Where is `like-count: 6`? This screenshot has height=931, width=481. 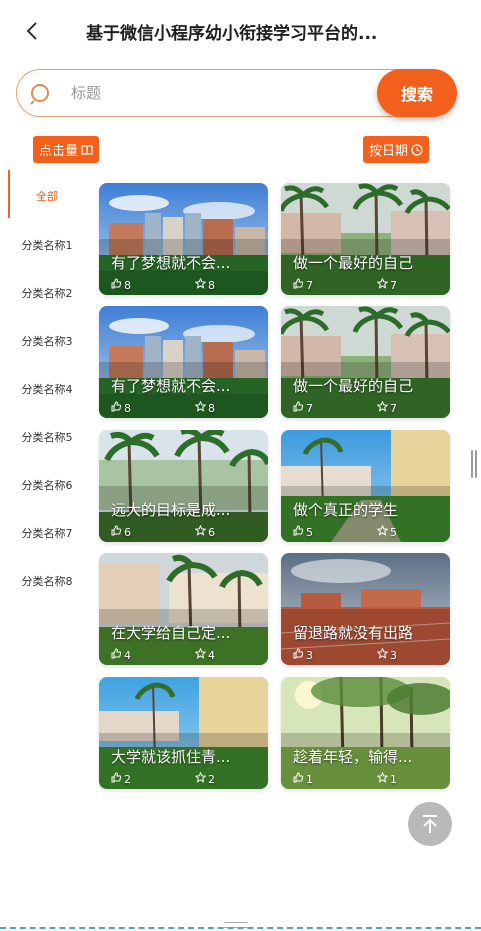 like-count: 6 is located at coordinates (121, 532).